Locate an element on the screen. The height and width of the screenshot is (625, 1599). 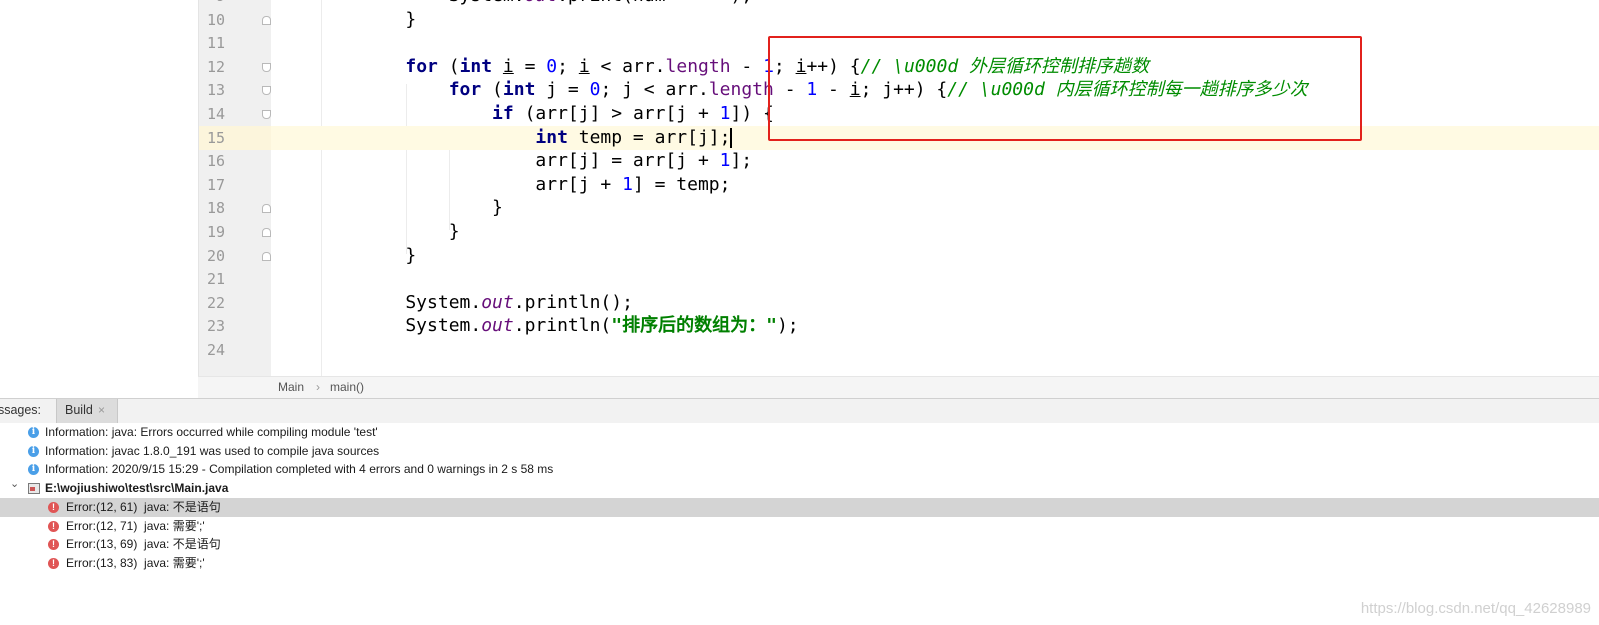
code-line: arr[j + 1] = temp; is located at coordinates (935, 185).